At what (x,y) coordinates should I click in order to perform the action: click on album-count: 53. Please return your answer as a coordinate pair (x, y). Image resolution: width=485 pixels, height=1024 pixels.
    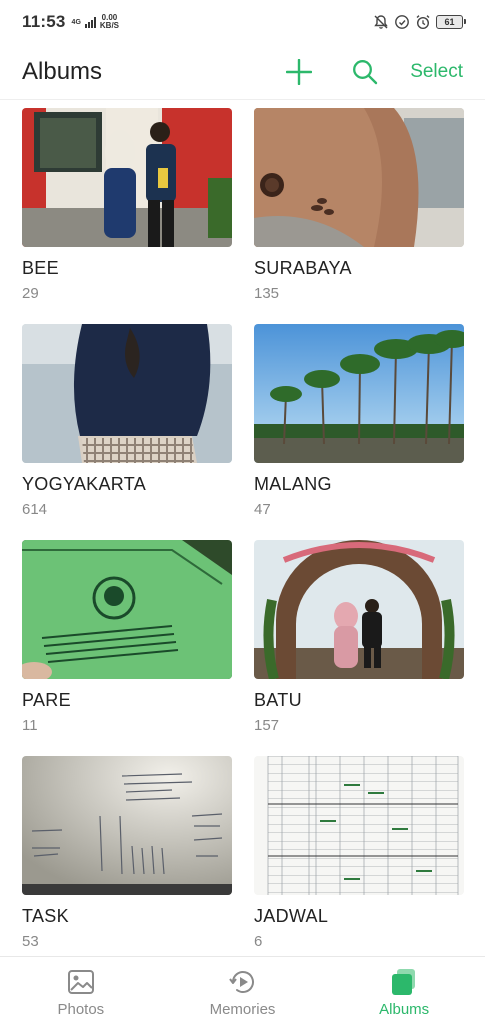
    Looking at the image, I should click on (30, 941).